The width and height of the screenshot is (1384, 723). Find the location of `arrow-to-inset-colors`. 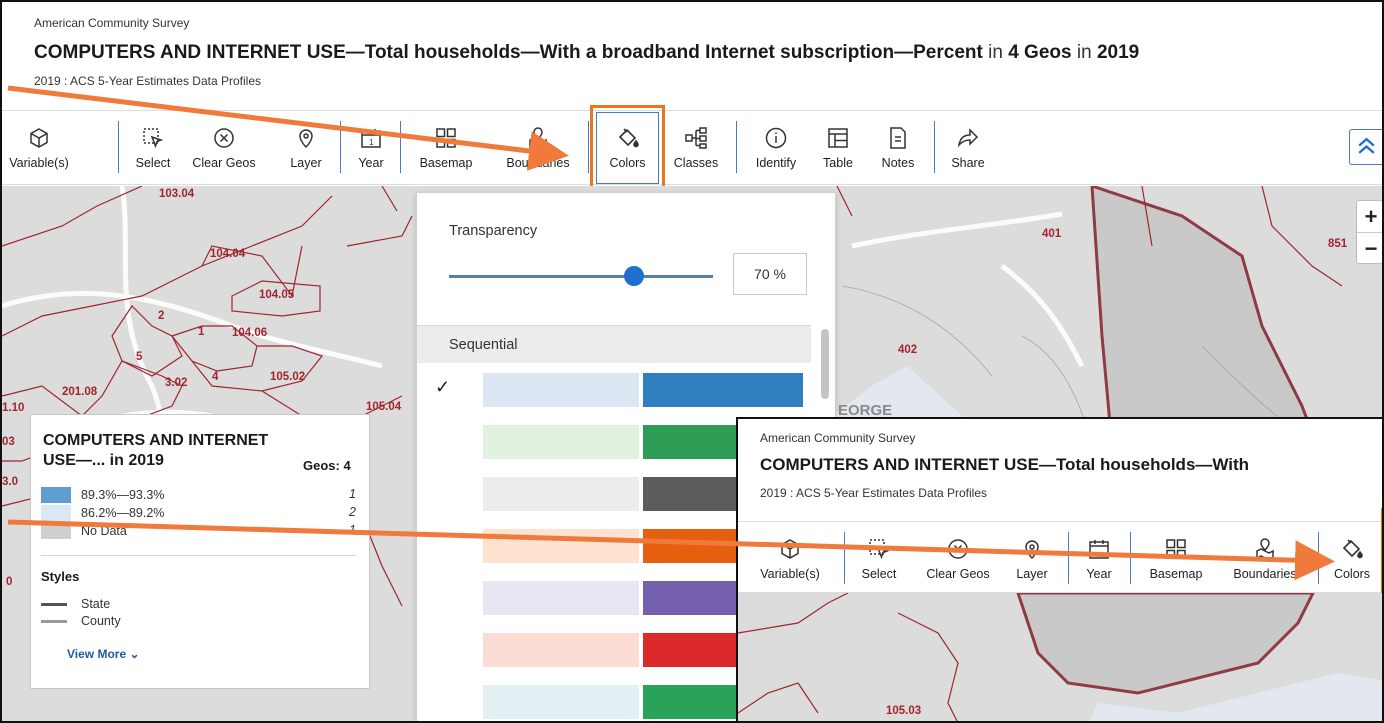

arrow-to-inset-colors is located at coordinates (671, 550).